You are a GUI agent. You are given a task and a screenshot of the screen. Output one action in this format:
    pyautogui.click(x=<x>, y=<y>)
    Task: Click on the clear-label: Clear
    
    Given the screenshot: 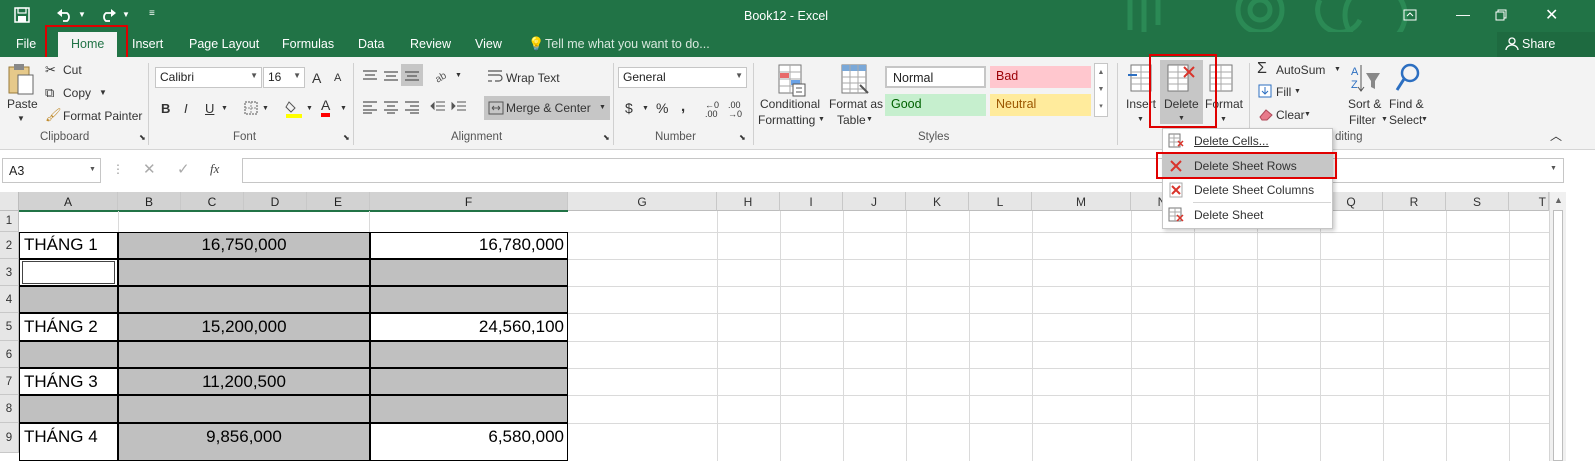 What is the action you would take?
    pyautogui.click(x=1290, y=115)
    